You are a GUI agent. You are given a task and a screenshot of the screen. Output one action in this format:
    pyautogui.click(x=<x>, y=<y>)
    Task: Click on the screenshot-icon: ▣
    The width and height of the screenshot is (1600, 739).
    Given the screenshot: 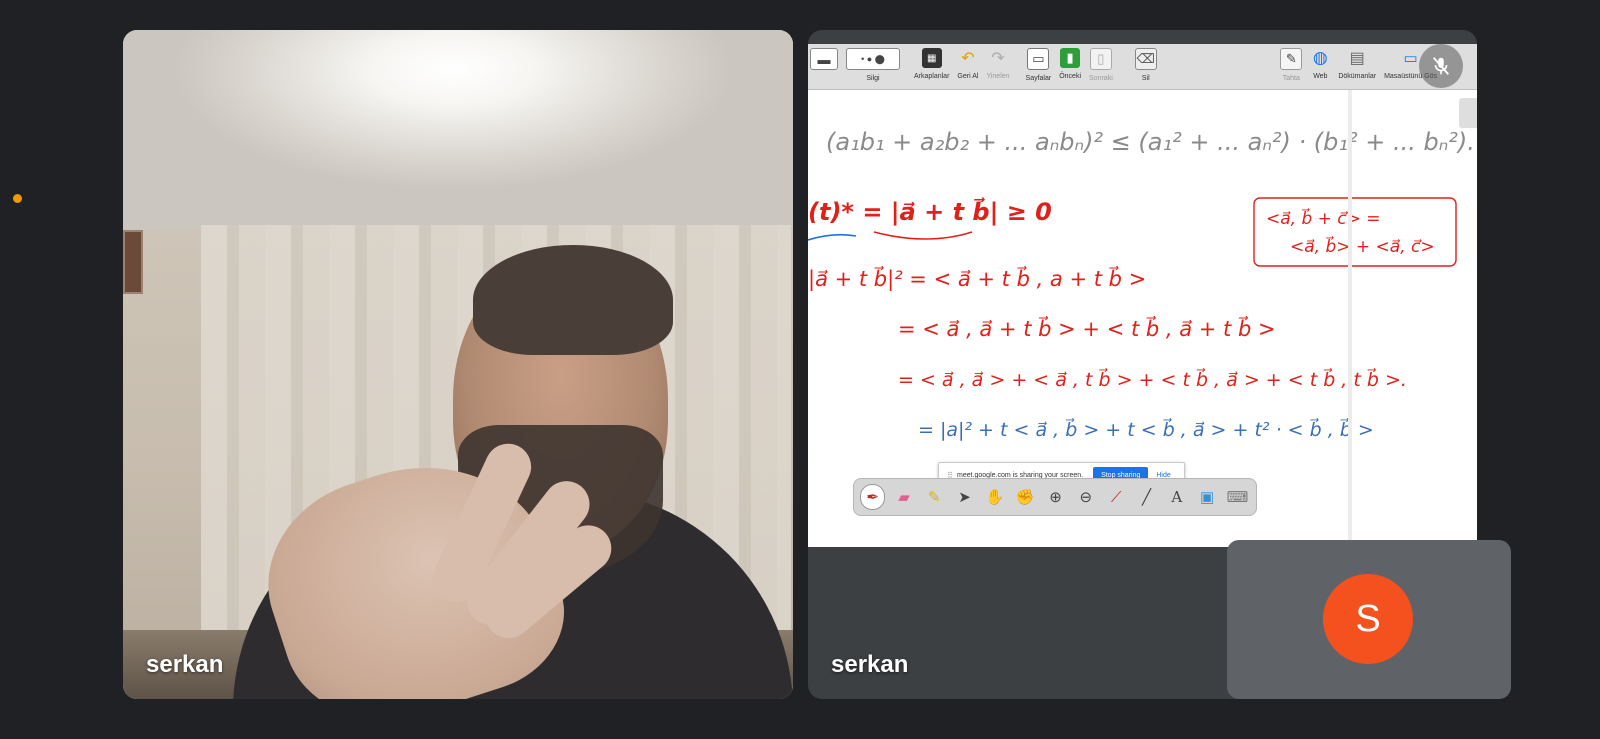 What is the action you would take?
    pyautogui.click(x=1206, y=497)
    